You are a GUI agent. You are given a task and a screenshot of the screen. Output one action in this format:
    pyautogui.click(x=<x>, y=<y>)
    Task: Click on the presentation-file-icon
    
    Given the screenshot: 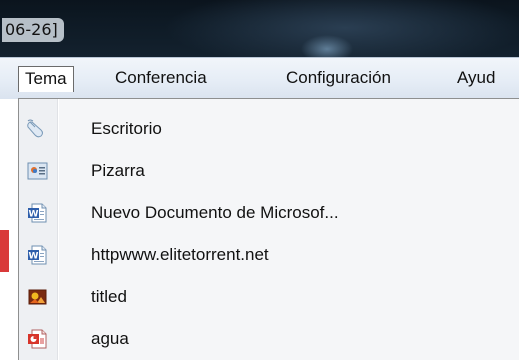 What is the action you would take?
    pyautogui.click(x=38, y=339)
    